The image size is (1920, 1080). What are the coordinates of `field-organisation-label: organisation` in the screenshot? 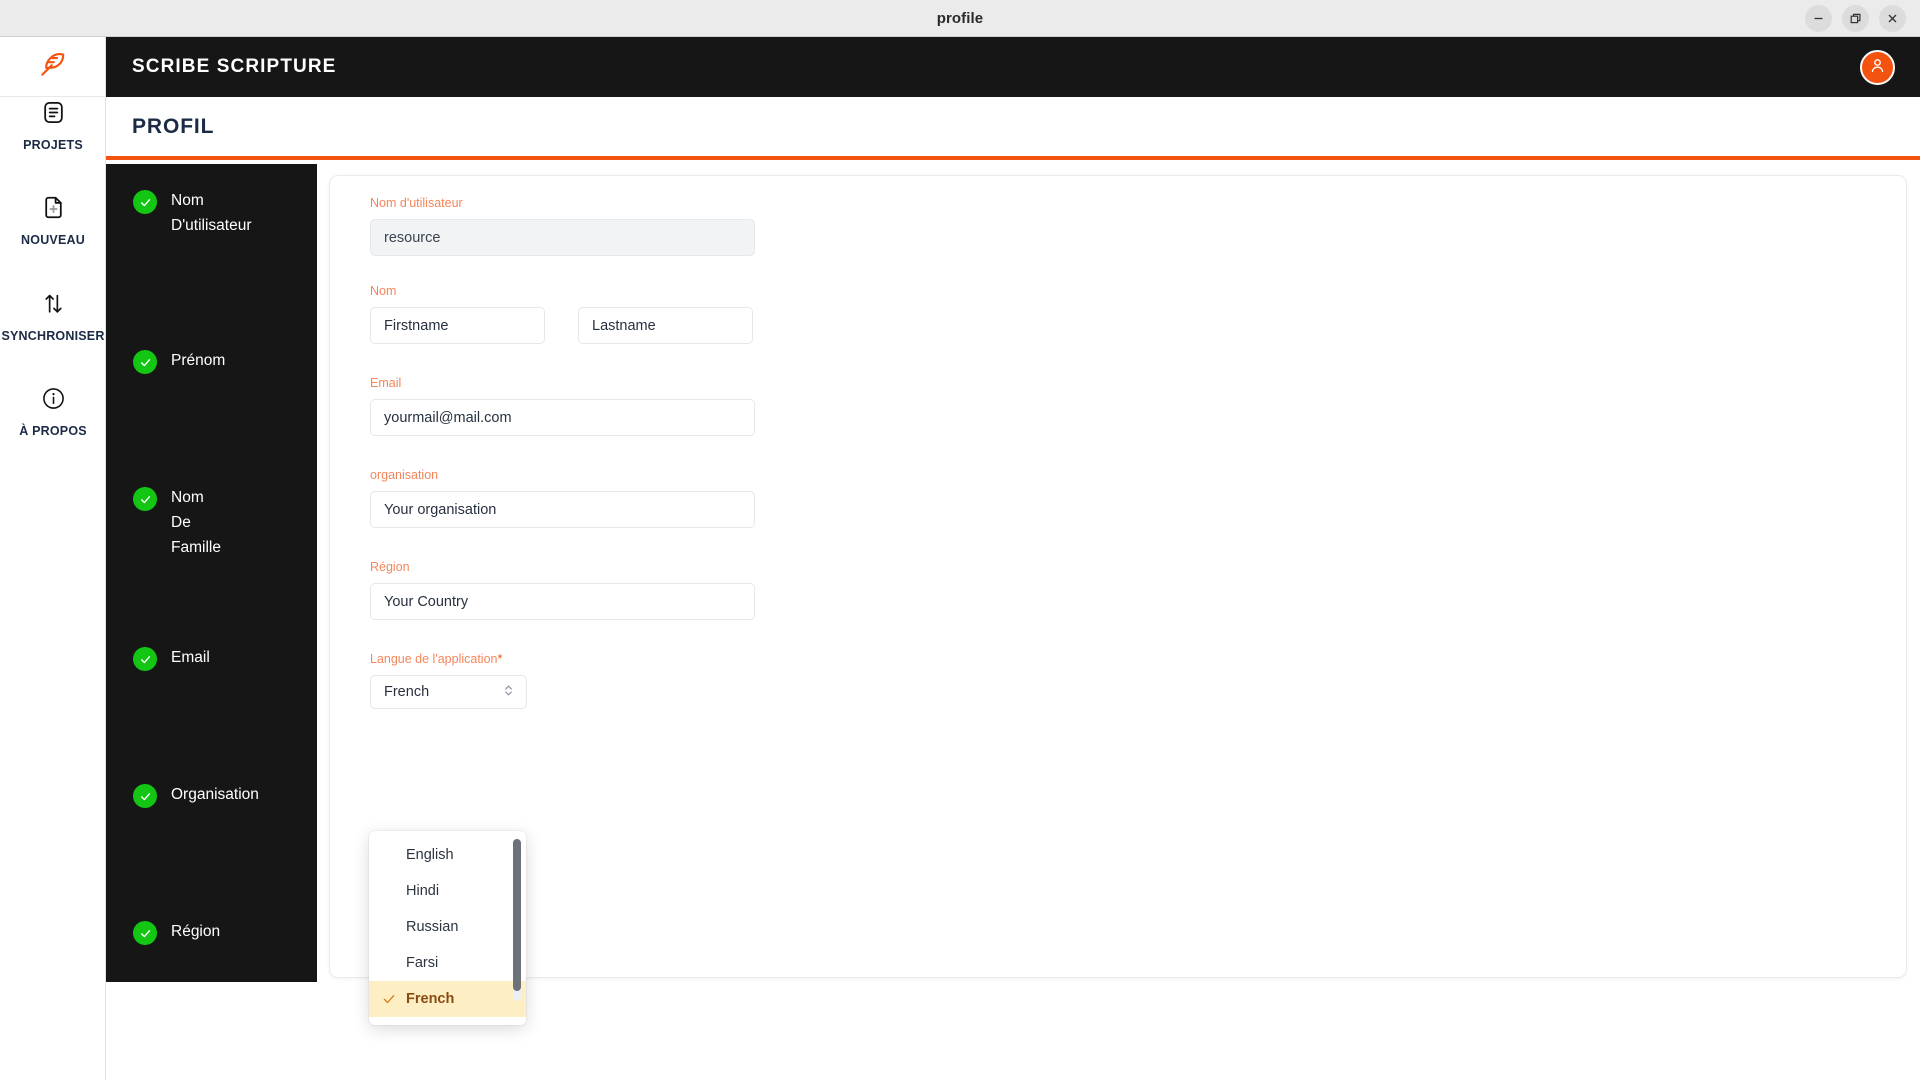 It's located at (404, 475).